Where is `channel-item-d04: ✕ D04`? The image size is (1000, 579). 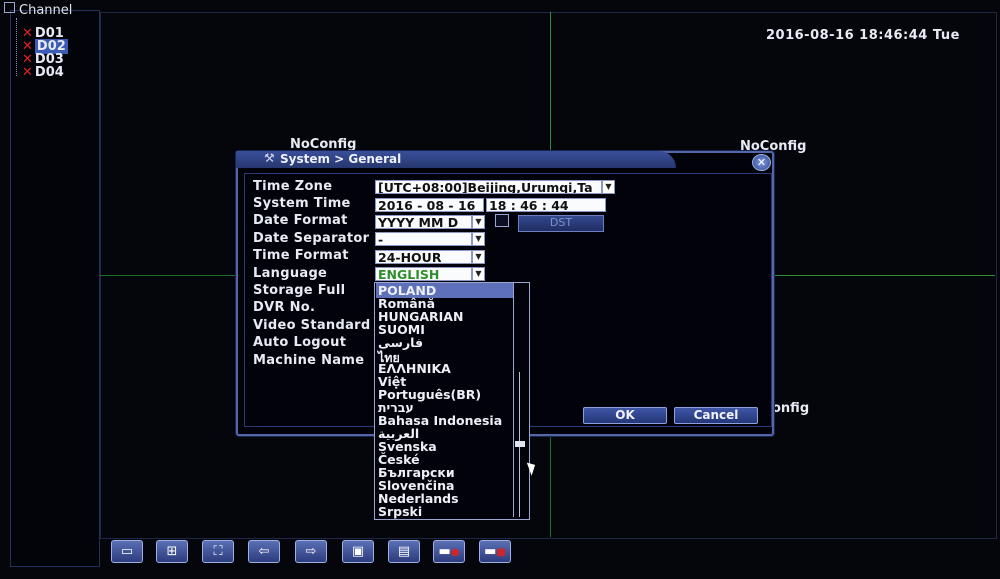 channel-item-d04: ✕ D04 is located at coordinates (43, 72).